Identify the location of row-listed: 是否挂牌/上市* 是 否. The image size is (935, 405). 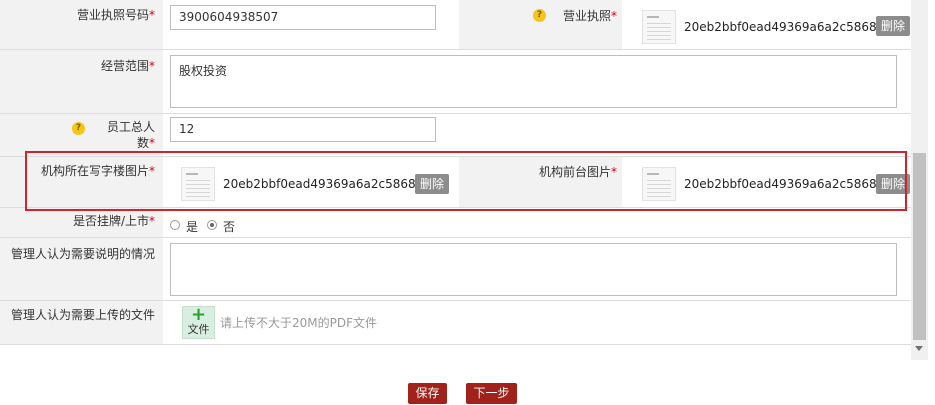
(455, 223).